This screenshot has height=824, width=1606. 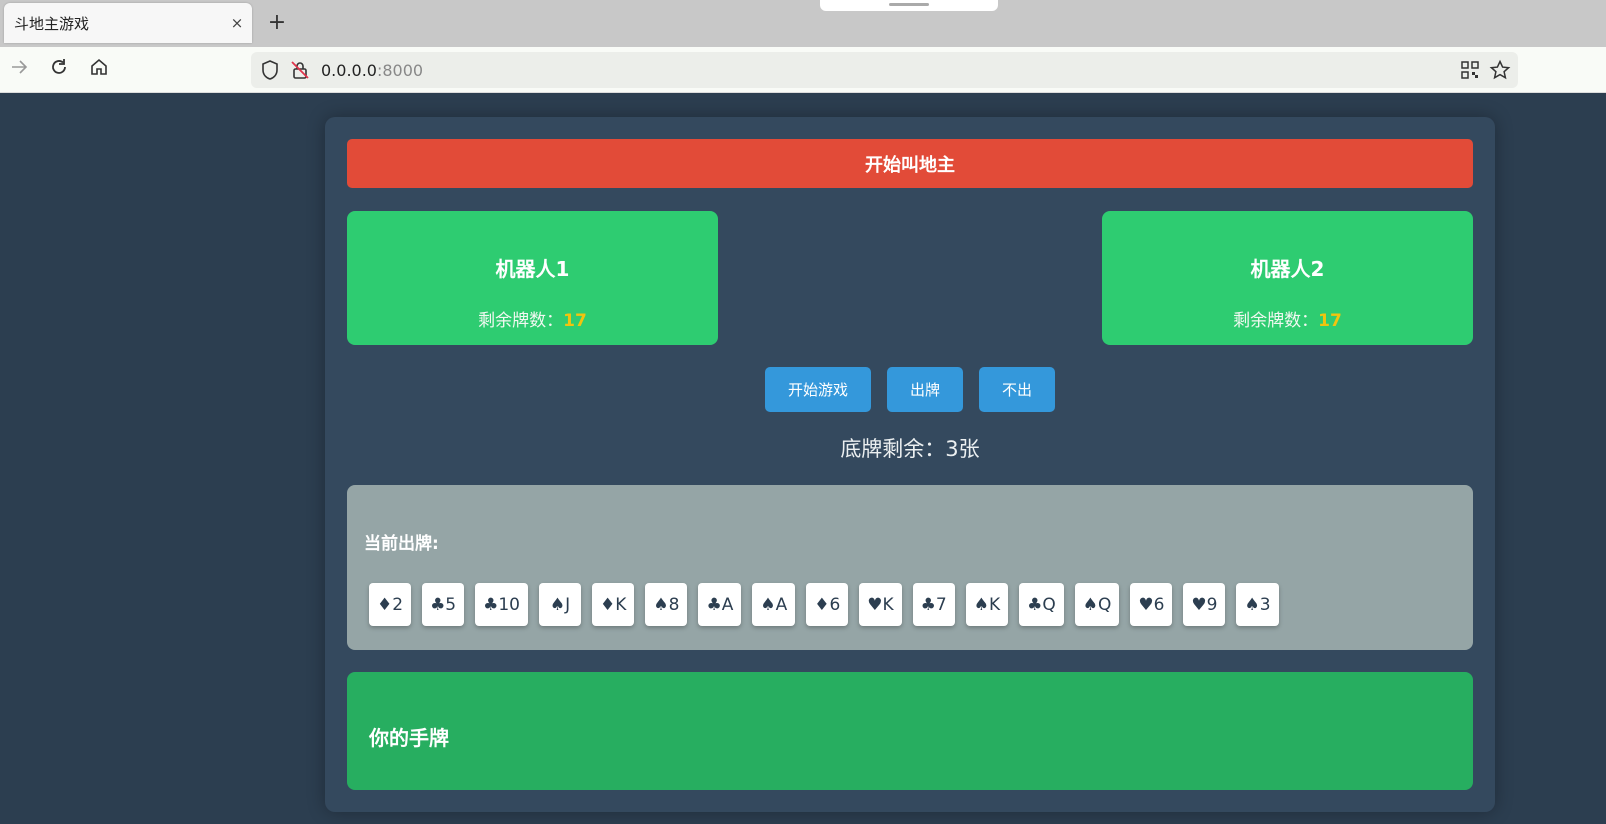 I want to click on played-card: ♣5, so click(x=443, y=604).